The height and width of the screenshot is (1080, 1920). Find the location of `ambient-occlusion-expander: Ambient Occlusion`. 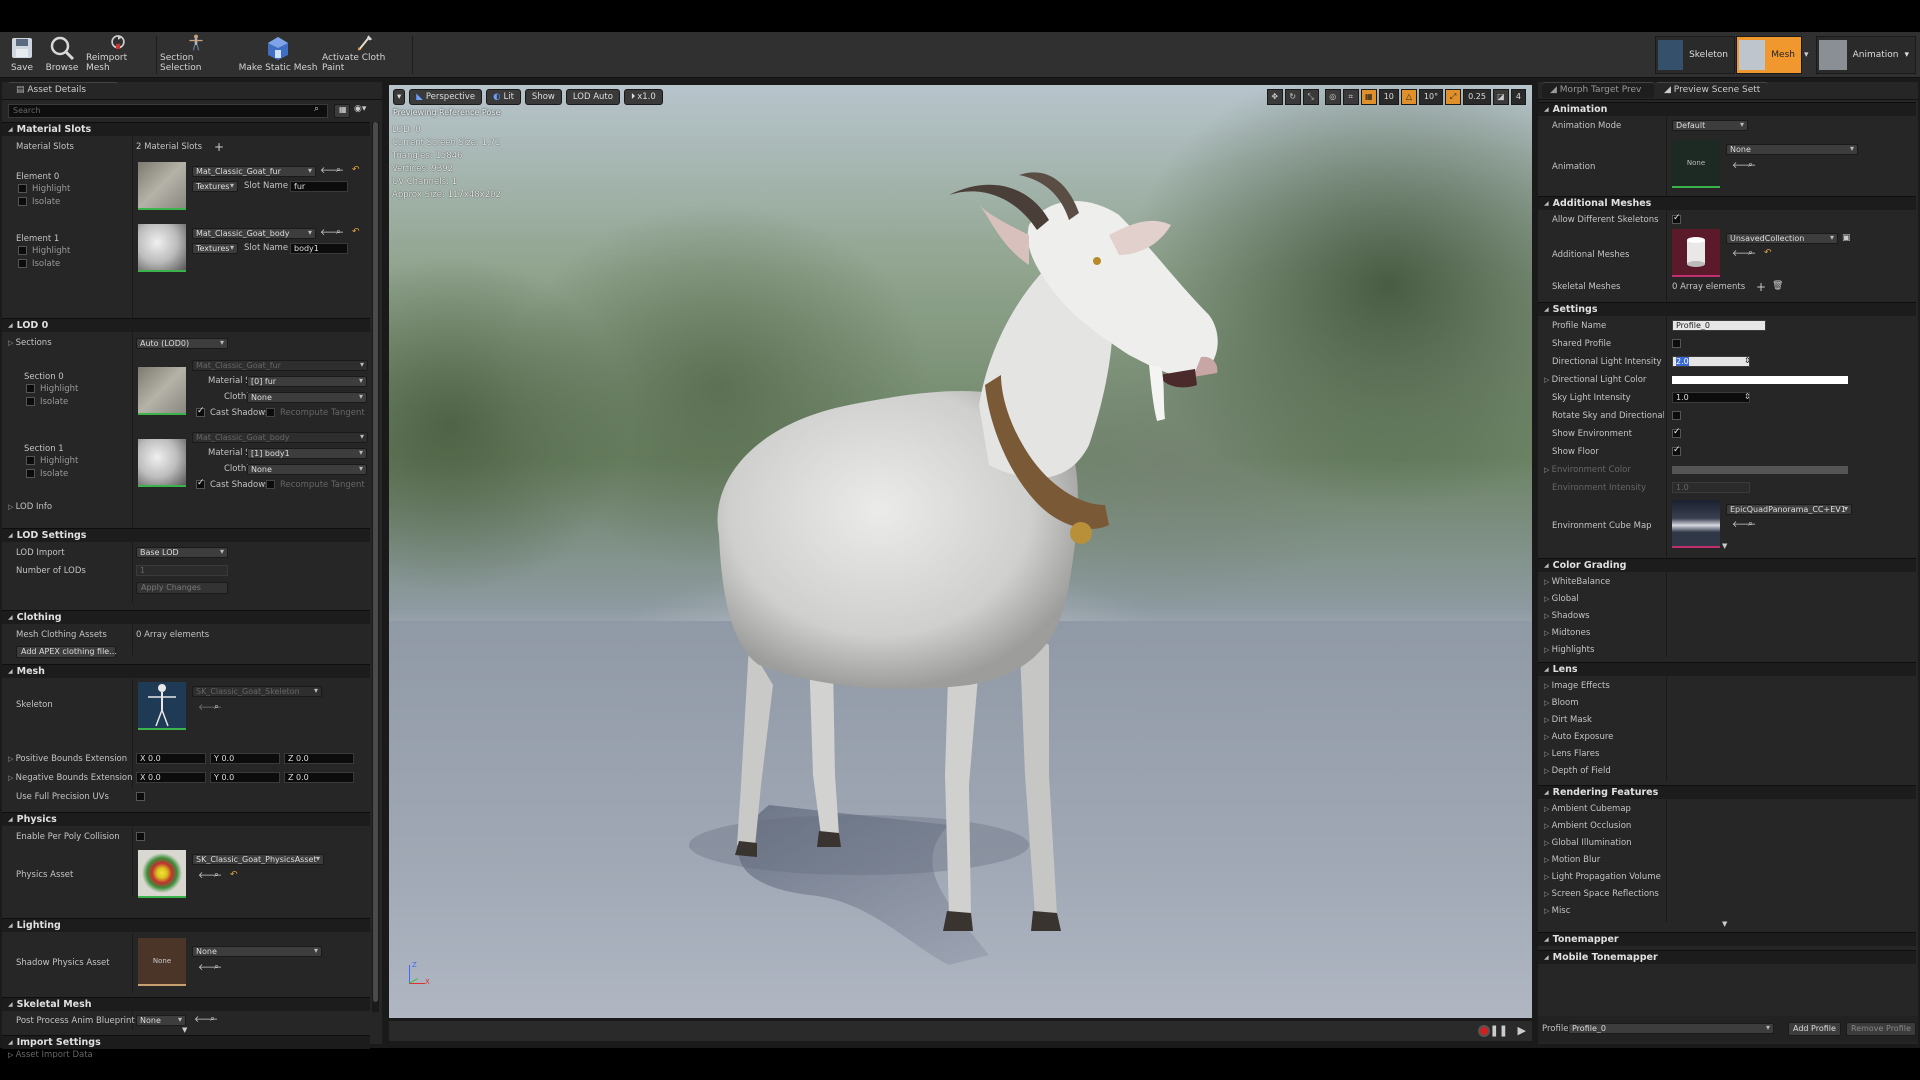

ambient-occlusion-expander: Ambient Occlusion is located at coordinates (1588, 826).